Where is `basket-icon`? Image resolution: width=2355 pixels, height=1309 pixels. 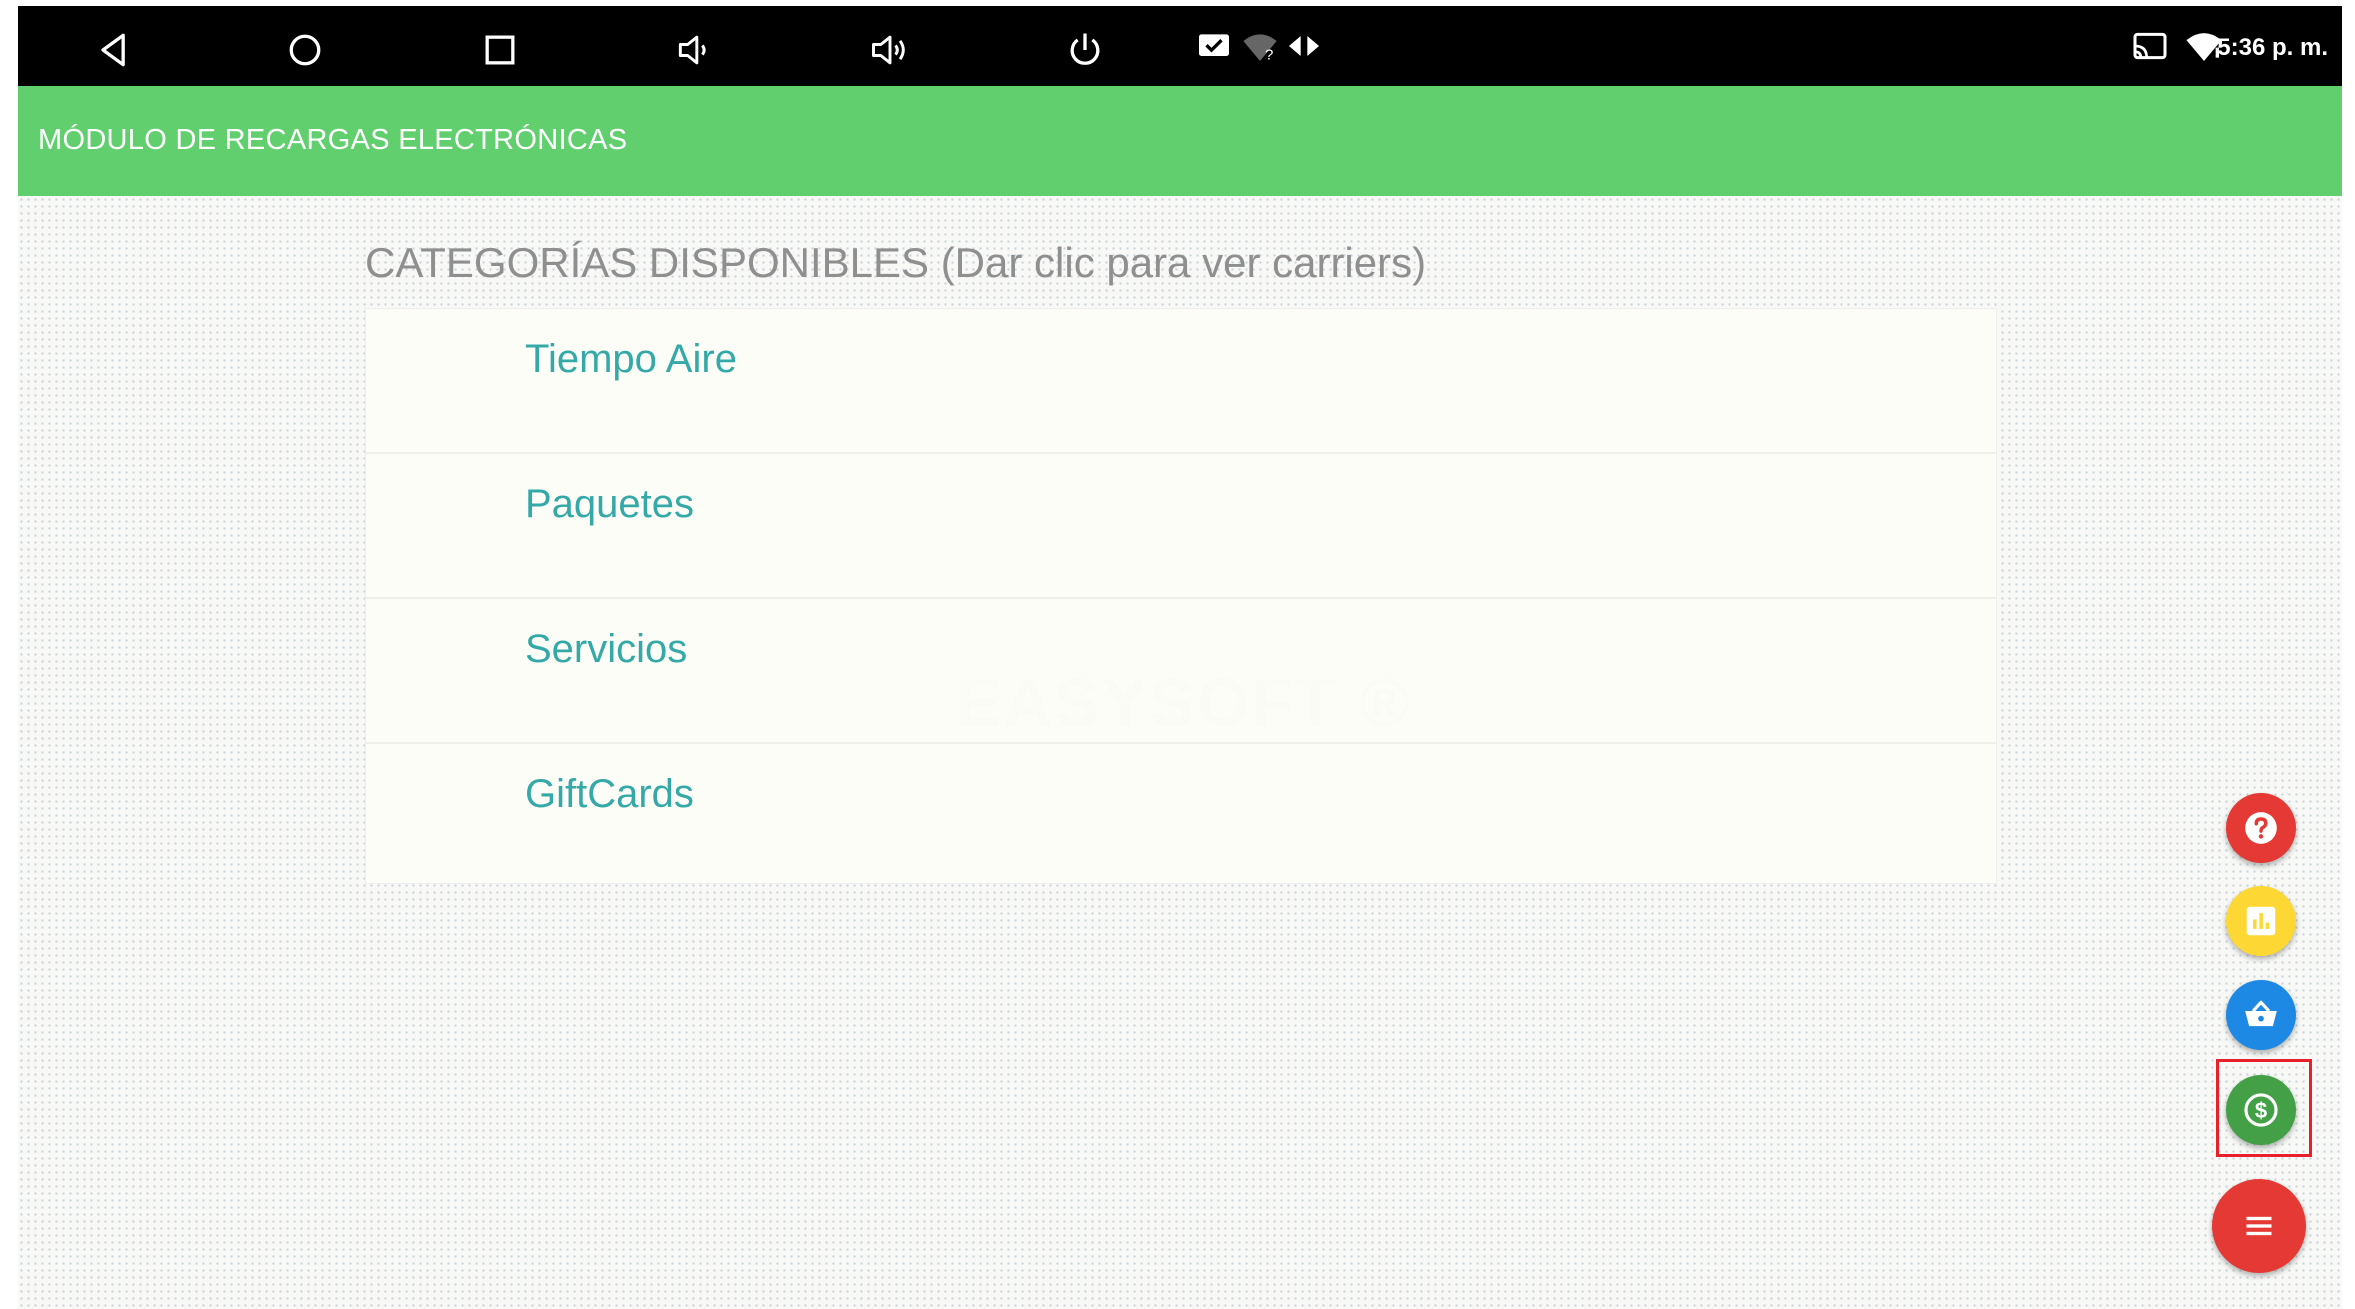
basket-icon is located at coordinates (2261, 1013).